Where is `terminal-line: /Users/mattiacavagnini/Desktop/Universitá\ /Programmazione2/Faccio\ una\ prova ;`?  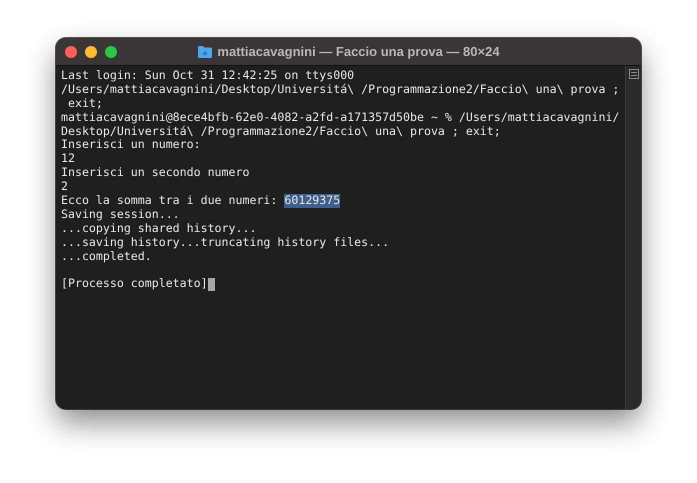
terminal-line: /Users/mattiacavagnini/Desktop/Universitá\ /Programmazione2/Faccio\ una\ prova ; is located at coordinates (340, 89).